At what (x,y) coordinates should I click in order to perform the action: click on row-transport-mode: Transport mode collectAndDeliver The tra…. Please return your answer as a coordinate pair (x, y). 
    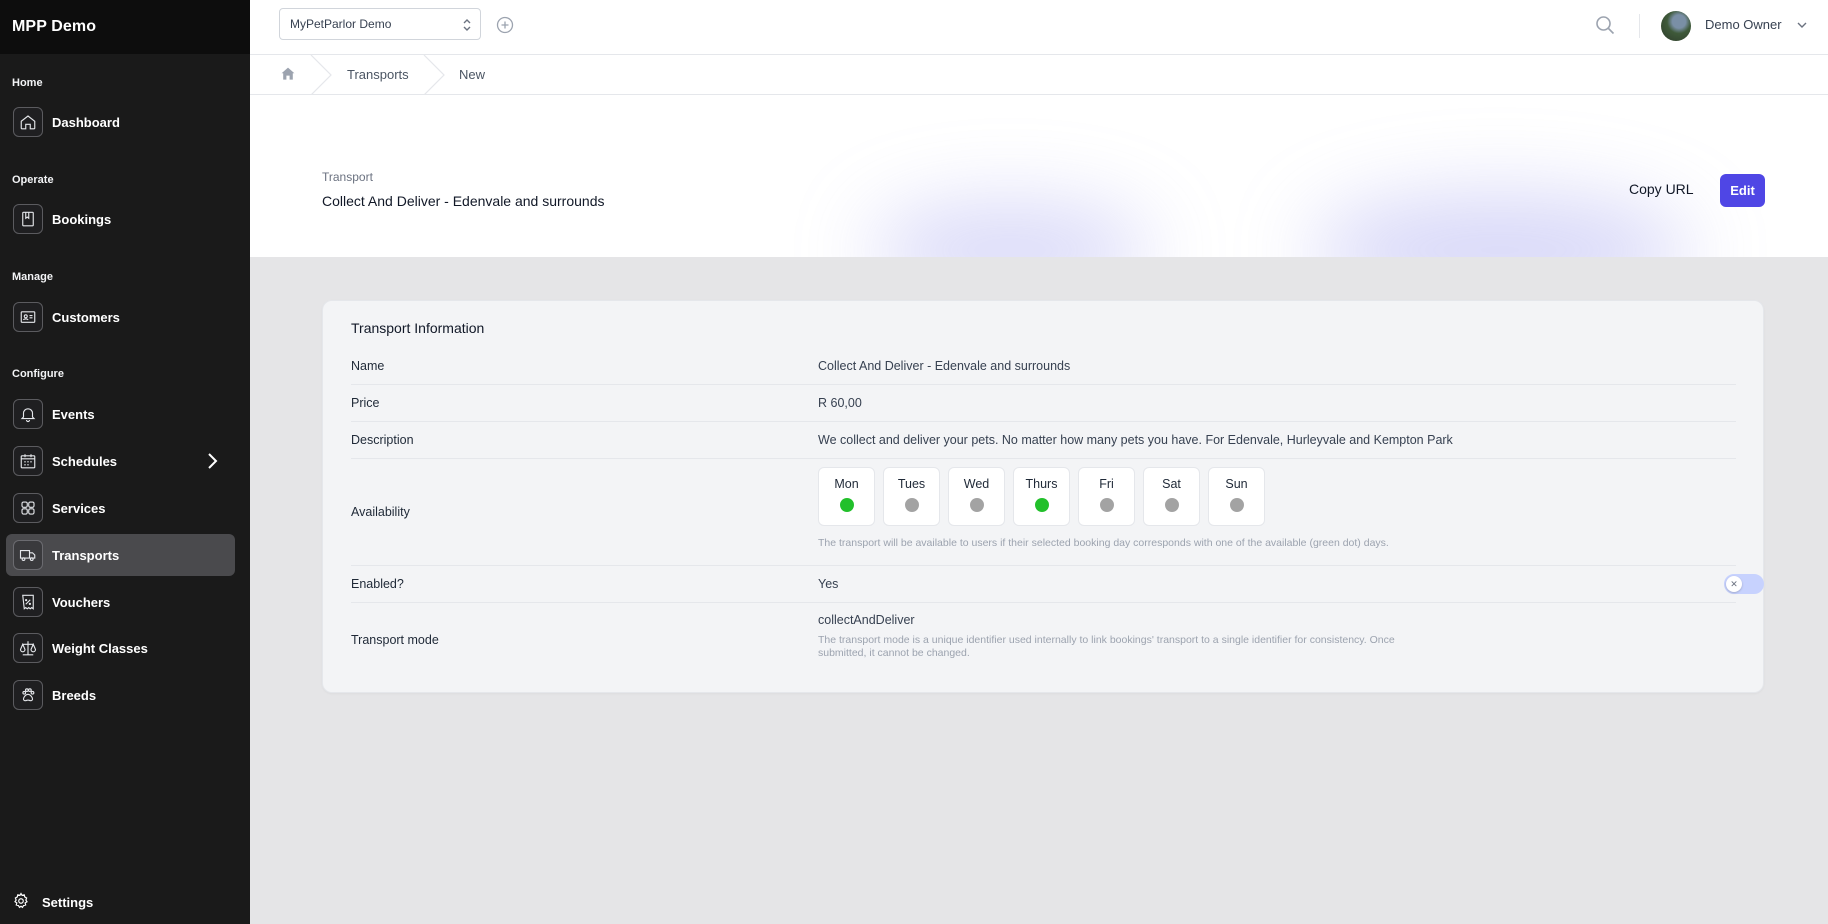
    Looking at the image, I should click on (1043, 640).